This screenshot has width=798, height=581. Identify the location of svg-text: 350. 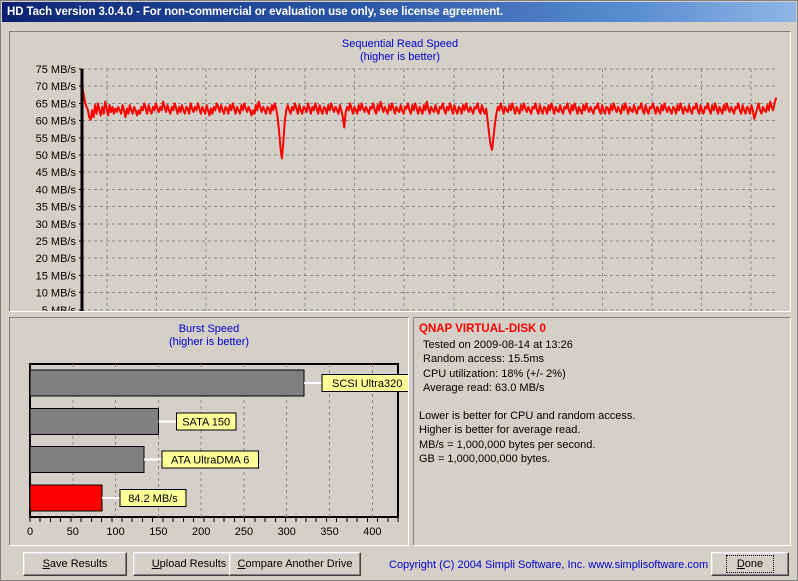
(329, 532).